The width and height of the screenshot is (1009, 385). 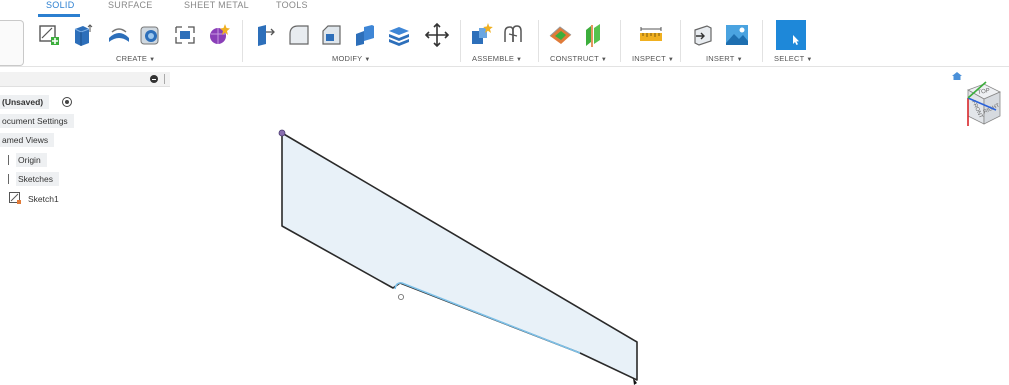 I want to click on select-icon, so click(x=791, y=35).